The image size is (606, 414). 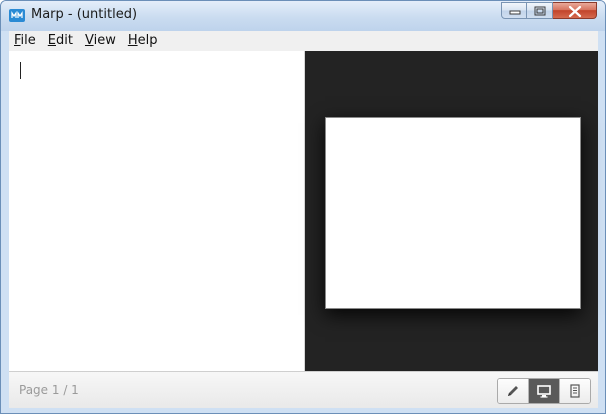 I want to click on editor-view-button, so click(x=513, y=391).